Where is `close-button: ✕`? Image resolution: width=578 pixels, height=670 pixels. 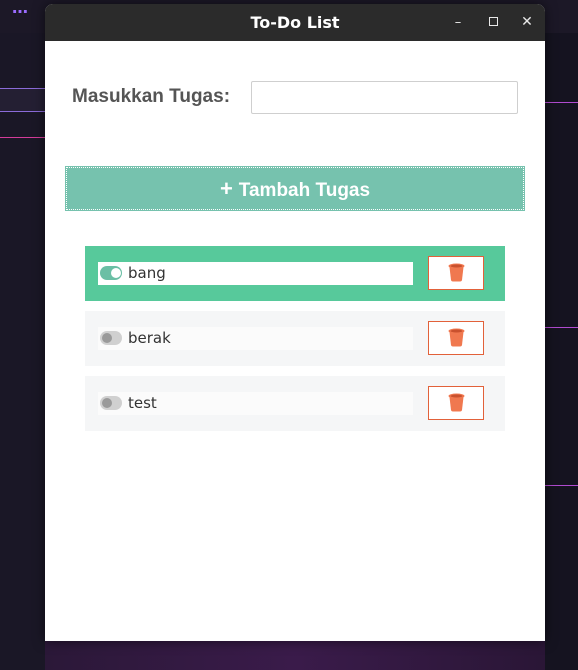 close-button: ✕ is located at coordinates (527, 22).